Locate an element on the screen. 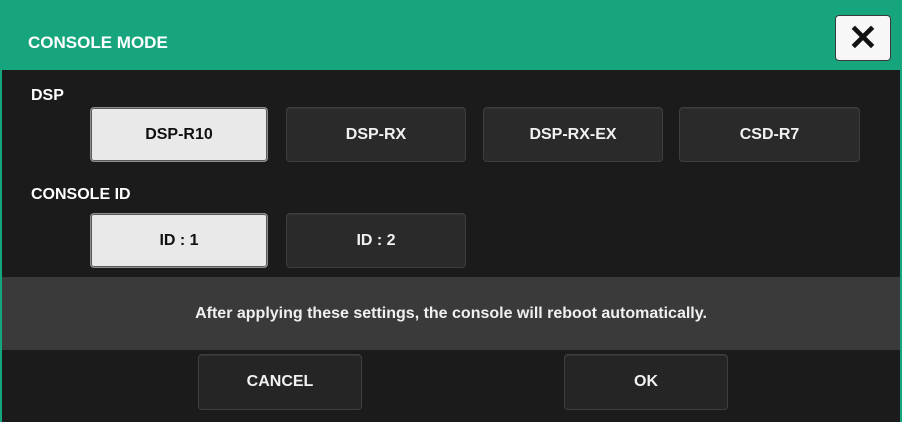 This screenshot has width=912, height=422. close-button: ✕ is located at coordinates (863, 38).